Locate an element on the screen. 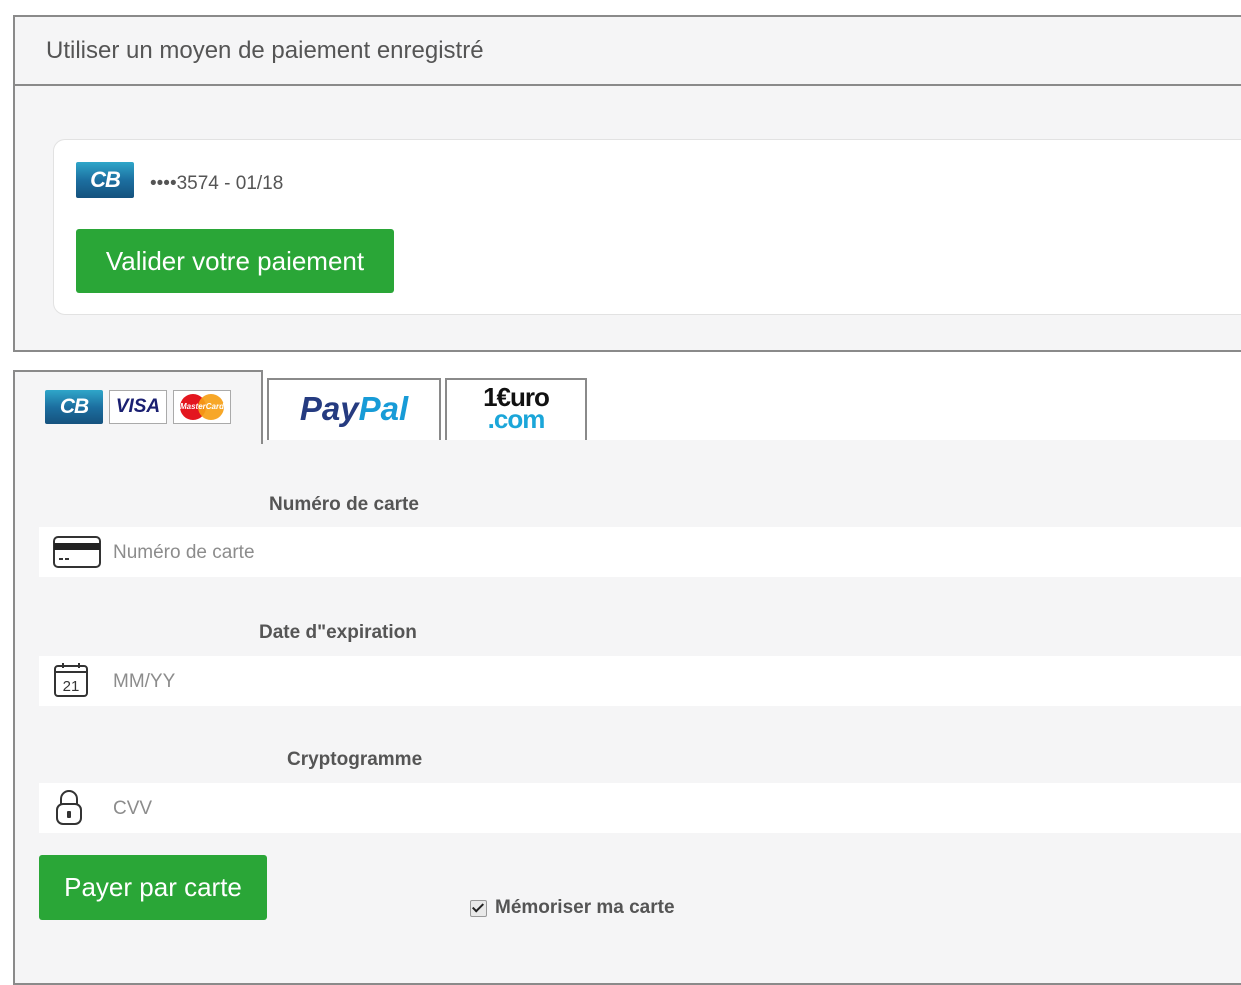 The image size is (1241, 985). calendar-icon: 21 is located at coordinates (71, 682).